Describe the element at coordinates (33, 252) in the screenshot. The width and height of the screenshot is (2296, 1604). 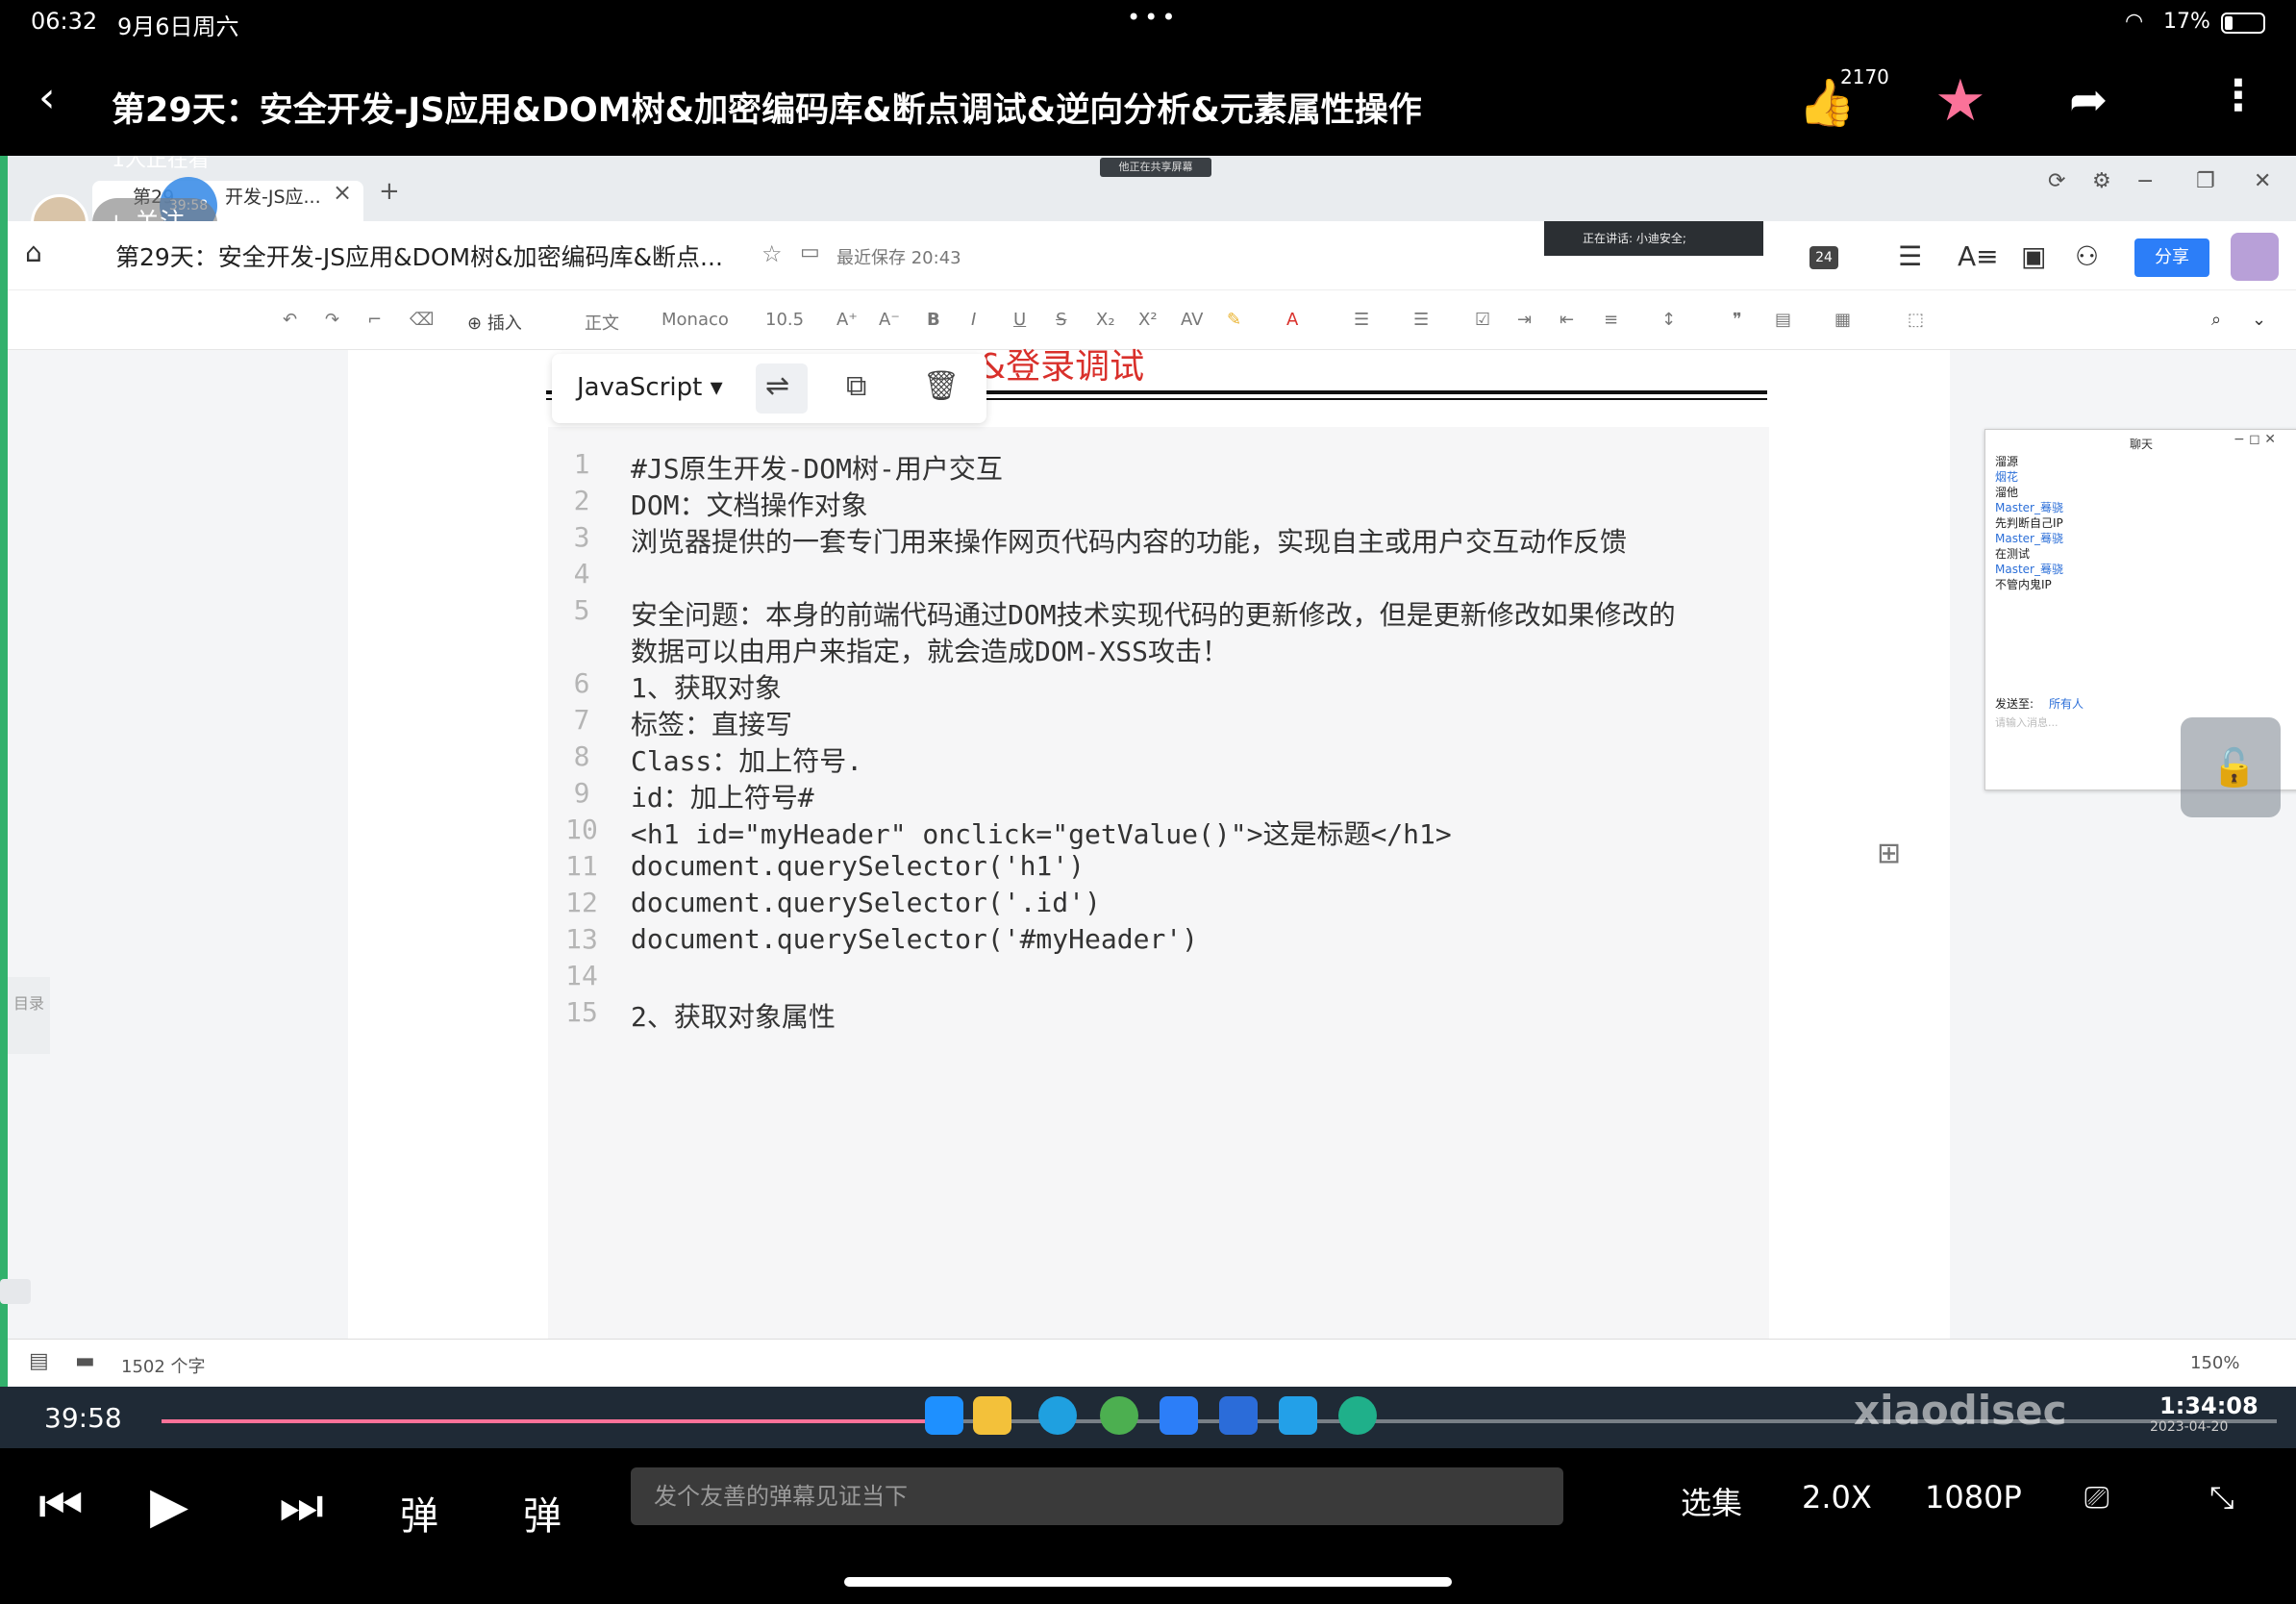
I see `home-icon: ⌂` at that location.